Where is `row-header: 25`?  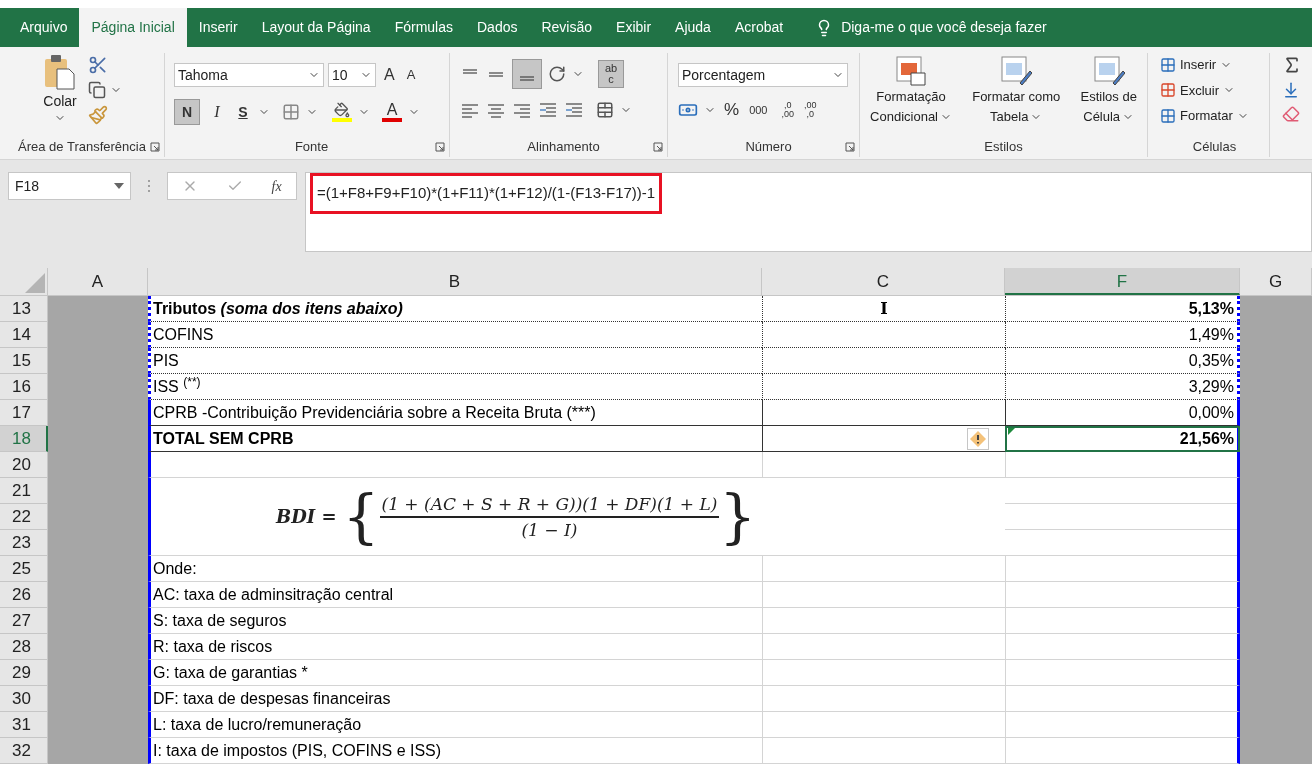 row-header: 25 is located at coordinates (24, 569).